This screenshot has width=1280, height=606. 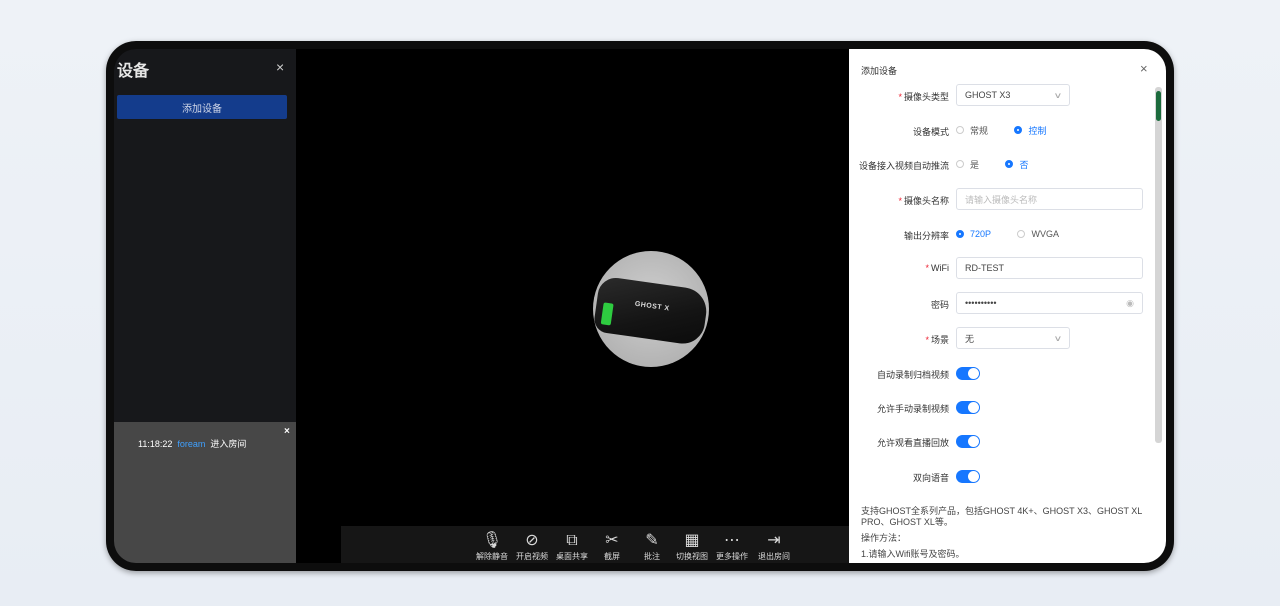 I want to click on camera-preview-image: GHOST X, so click(x=651, y=309).